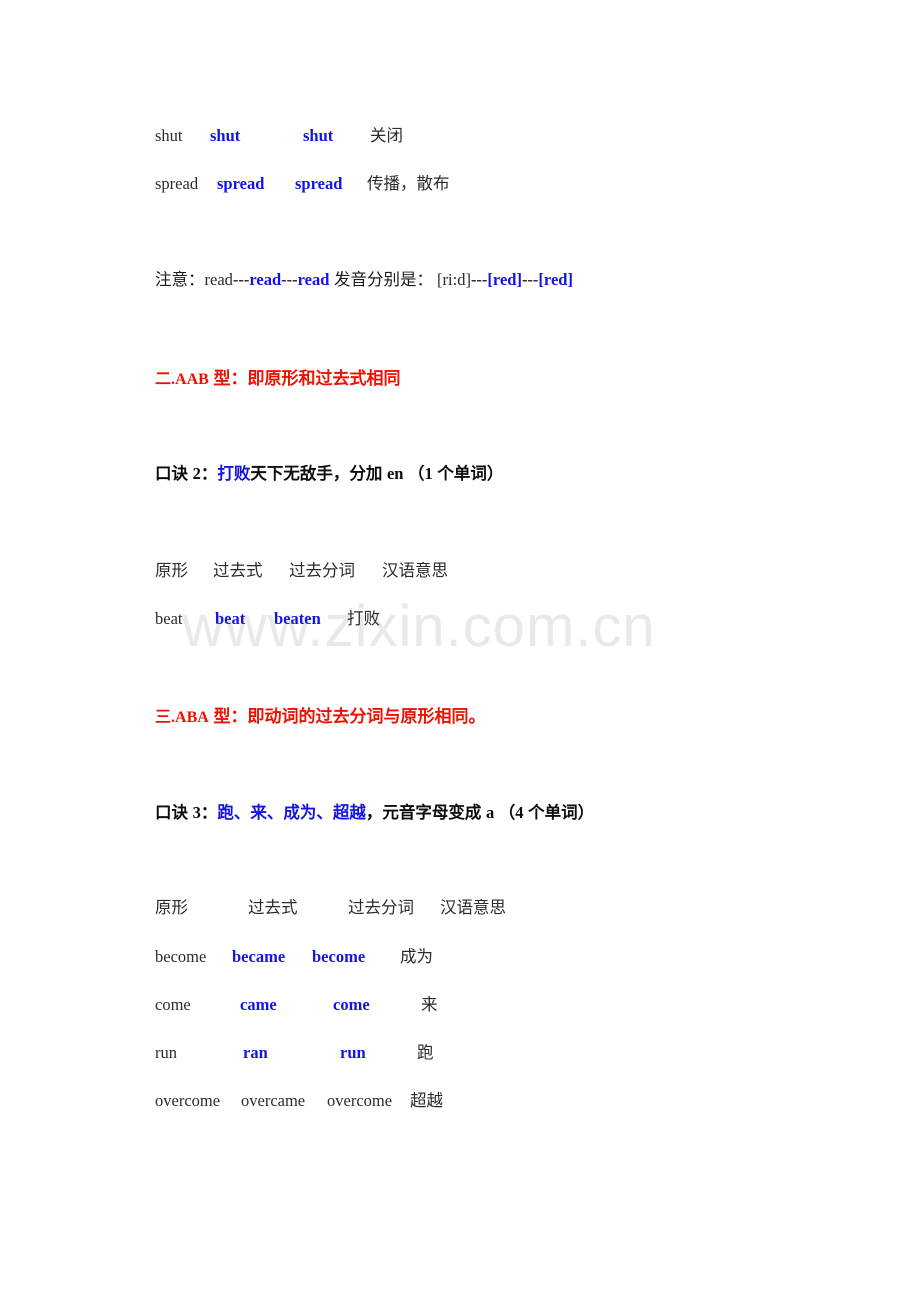  What do you see at coordinates (363, 619) in the screenshot?
I see `verb-meaning: 打败` at bounding box center [363, 619].